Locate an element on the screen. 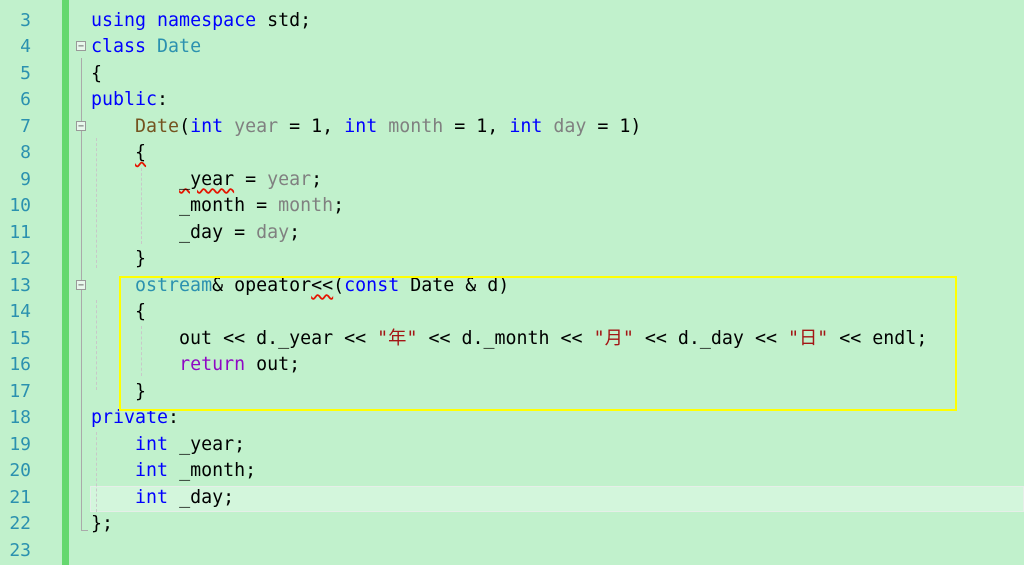 This screenshot has width=1024, height=565. code-token: _month = is located at coordinates (185, 205).